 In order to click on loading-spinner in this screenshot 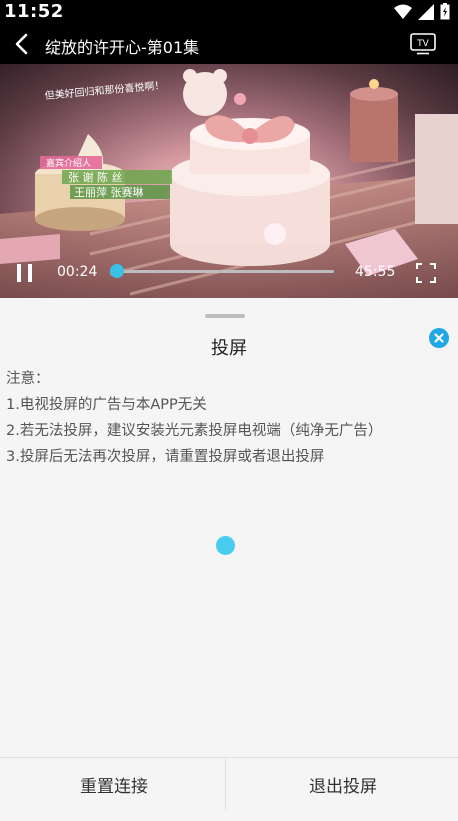, I will do `click(225, 545)`.